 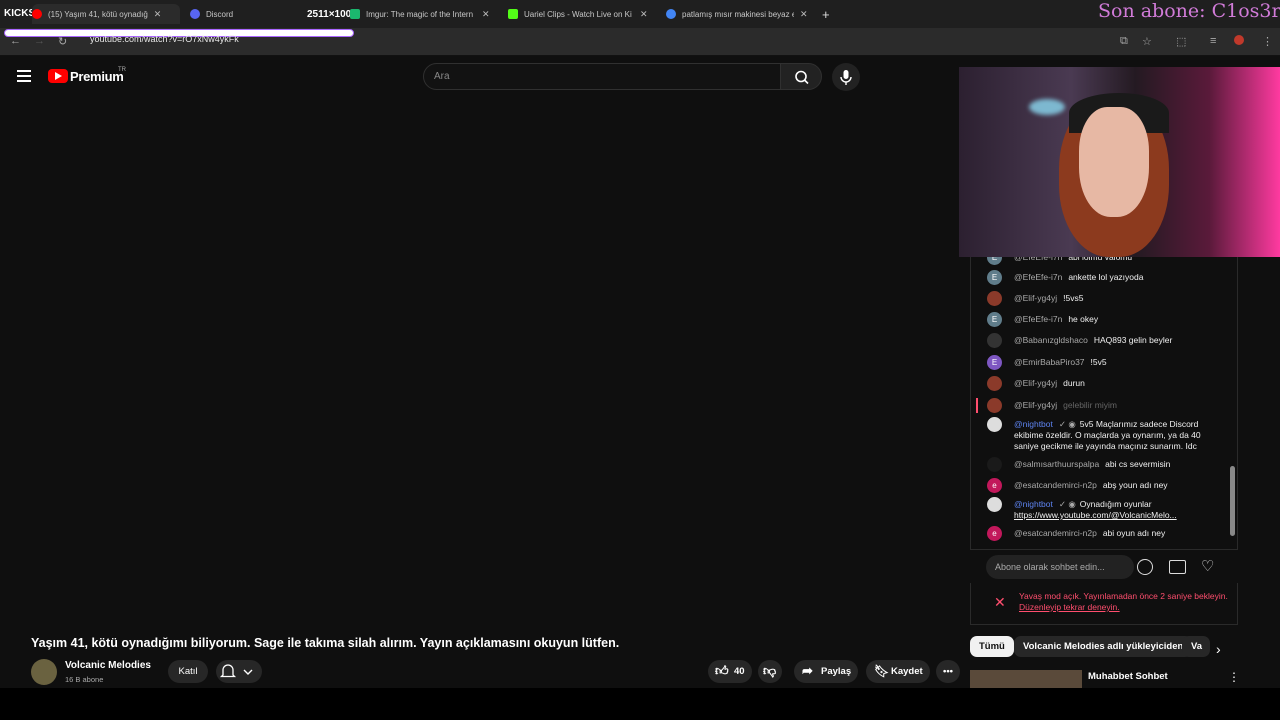 What do you see at coordinates (58, 76) in the screenshot?
I see `youtube-logo-icon` at bounding box center [58, 76].